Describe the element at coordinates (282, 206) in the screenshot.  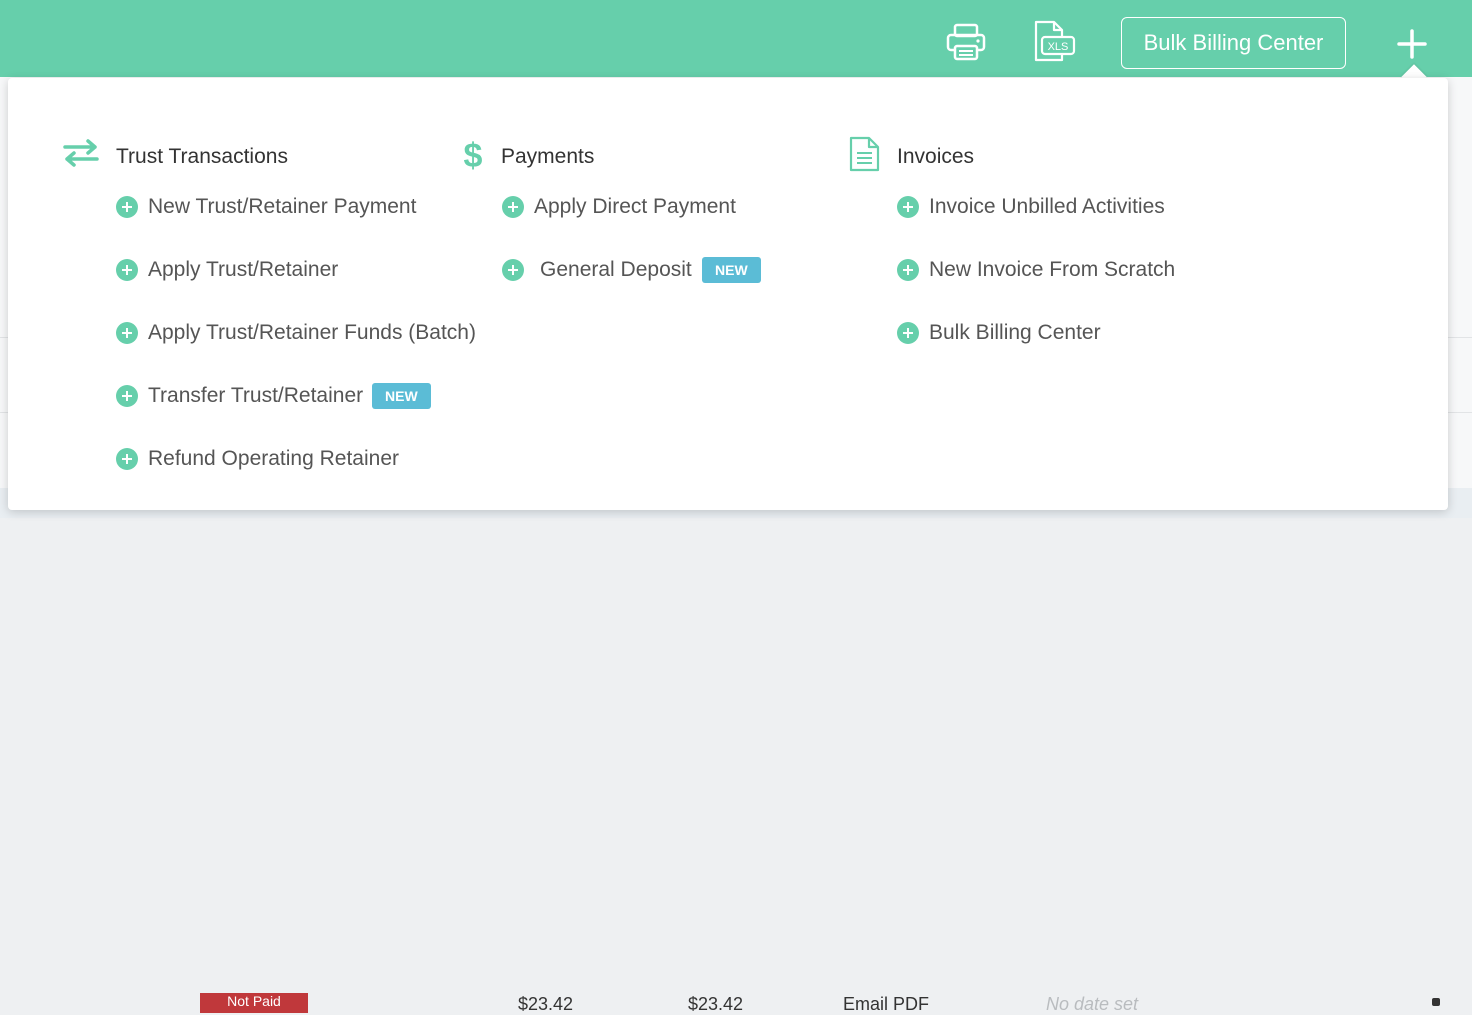
I see `menu-item-label: New Trust/Retainer Payment` at that location.